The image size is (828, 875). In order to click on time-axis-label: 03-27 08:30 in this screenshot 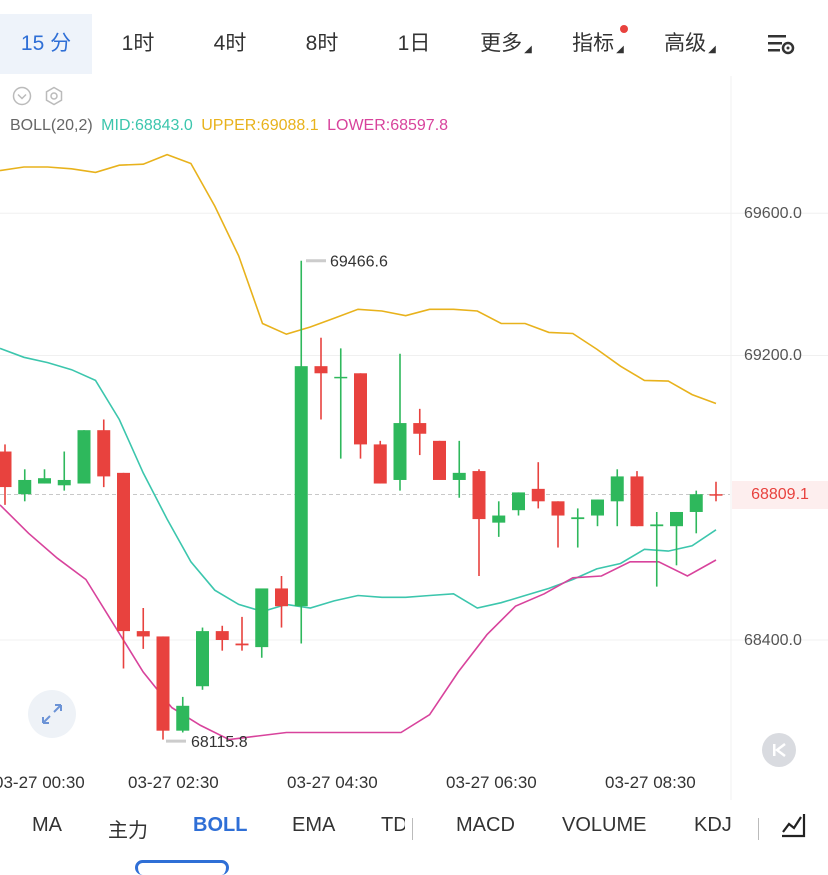, I will do `click(650, 782)`.